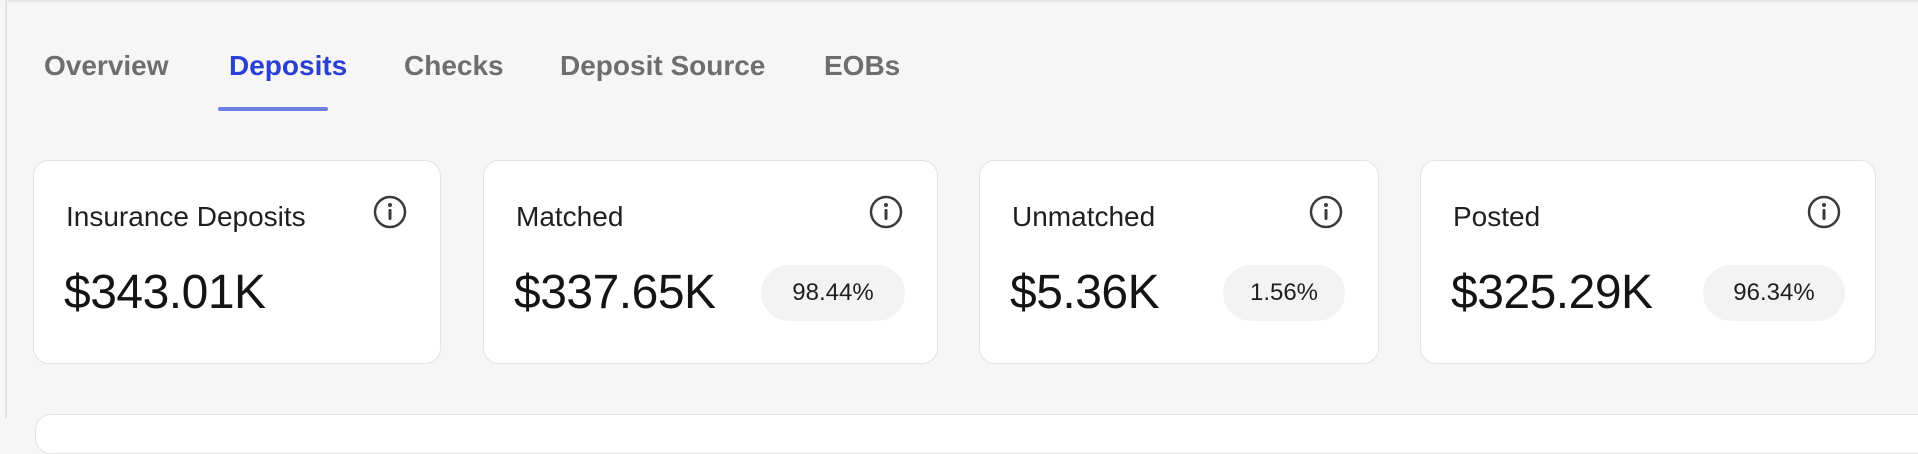  I want to click on tab-deposits: Deposits, so click(288, 82).